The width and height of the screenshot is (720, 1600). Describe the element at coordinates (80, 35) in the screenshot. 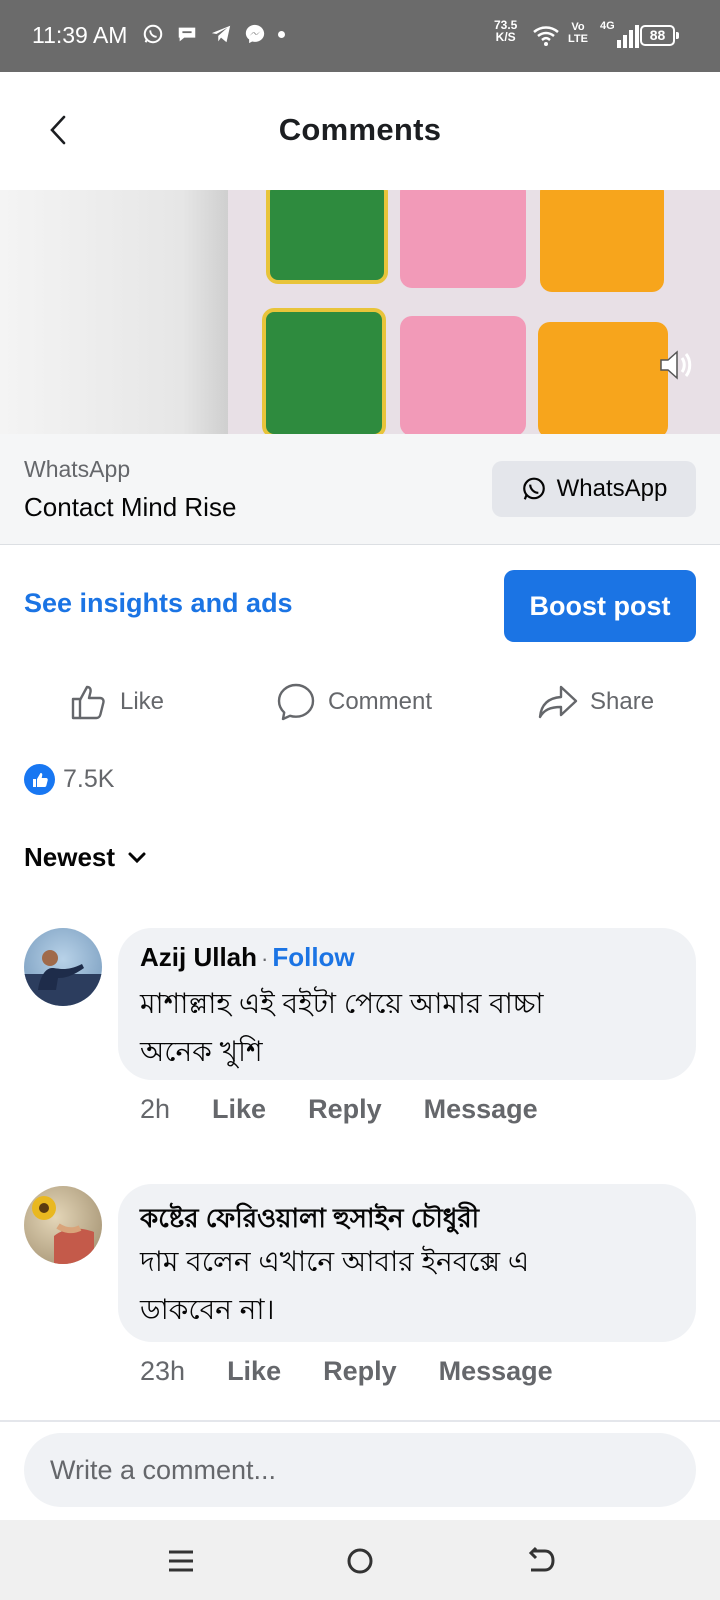

I see `status-time: 11:39 AM` at that location.